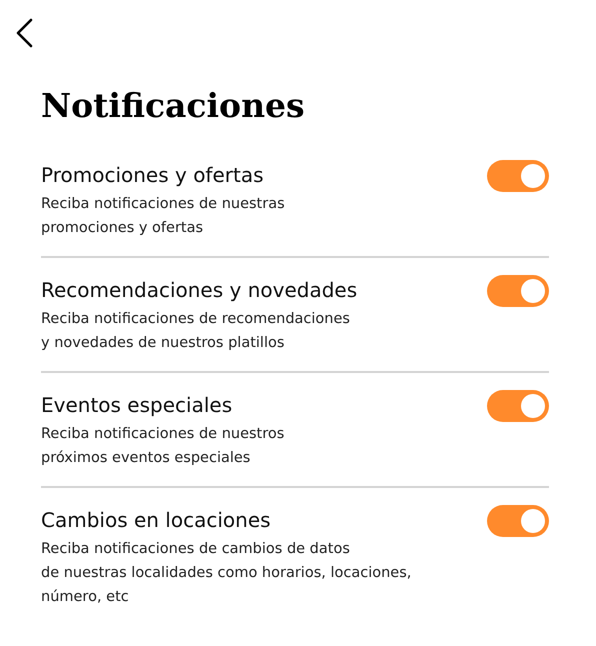 The height and width of the screenshot is (646, 596). Describe the element at coordinates (196, 331) in the screenshot. I see `setting-description: Reciba notificaciones de recomendaciones y novedades de nuestros platillos` at that location.